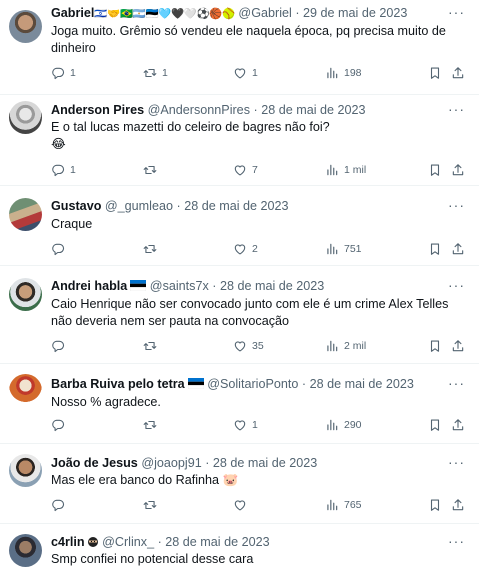  What do you see at coordinates (353, 249) in the screenshot?
I see `view-count: 751` at bounding box center [353, 249].